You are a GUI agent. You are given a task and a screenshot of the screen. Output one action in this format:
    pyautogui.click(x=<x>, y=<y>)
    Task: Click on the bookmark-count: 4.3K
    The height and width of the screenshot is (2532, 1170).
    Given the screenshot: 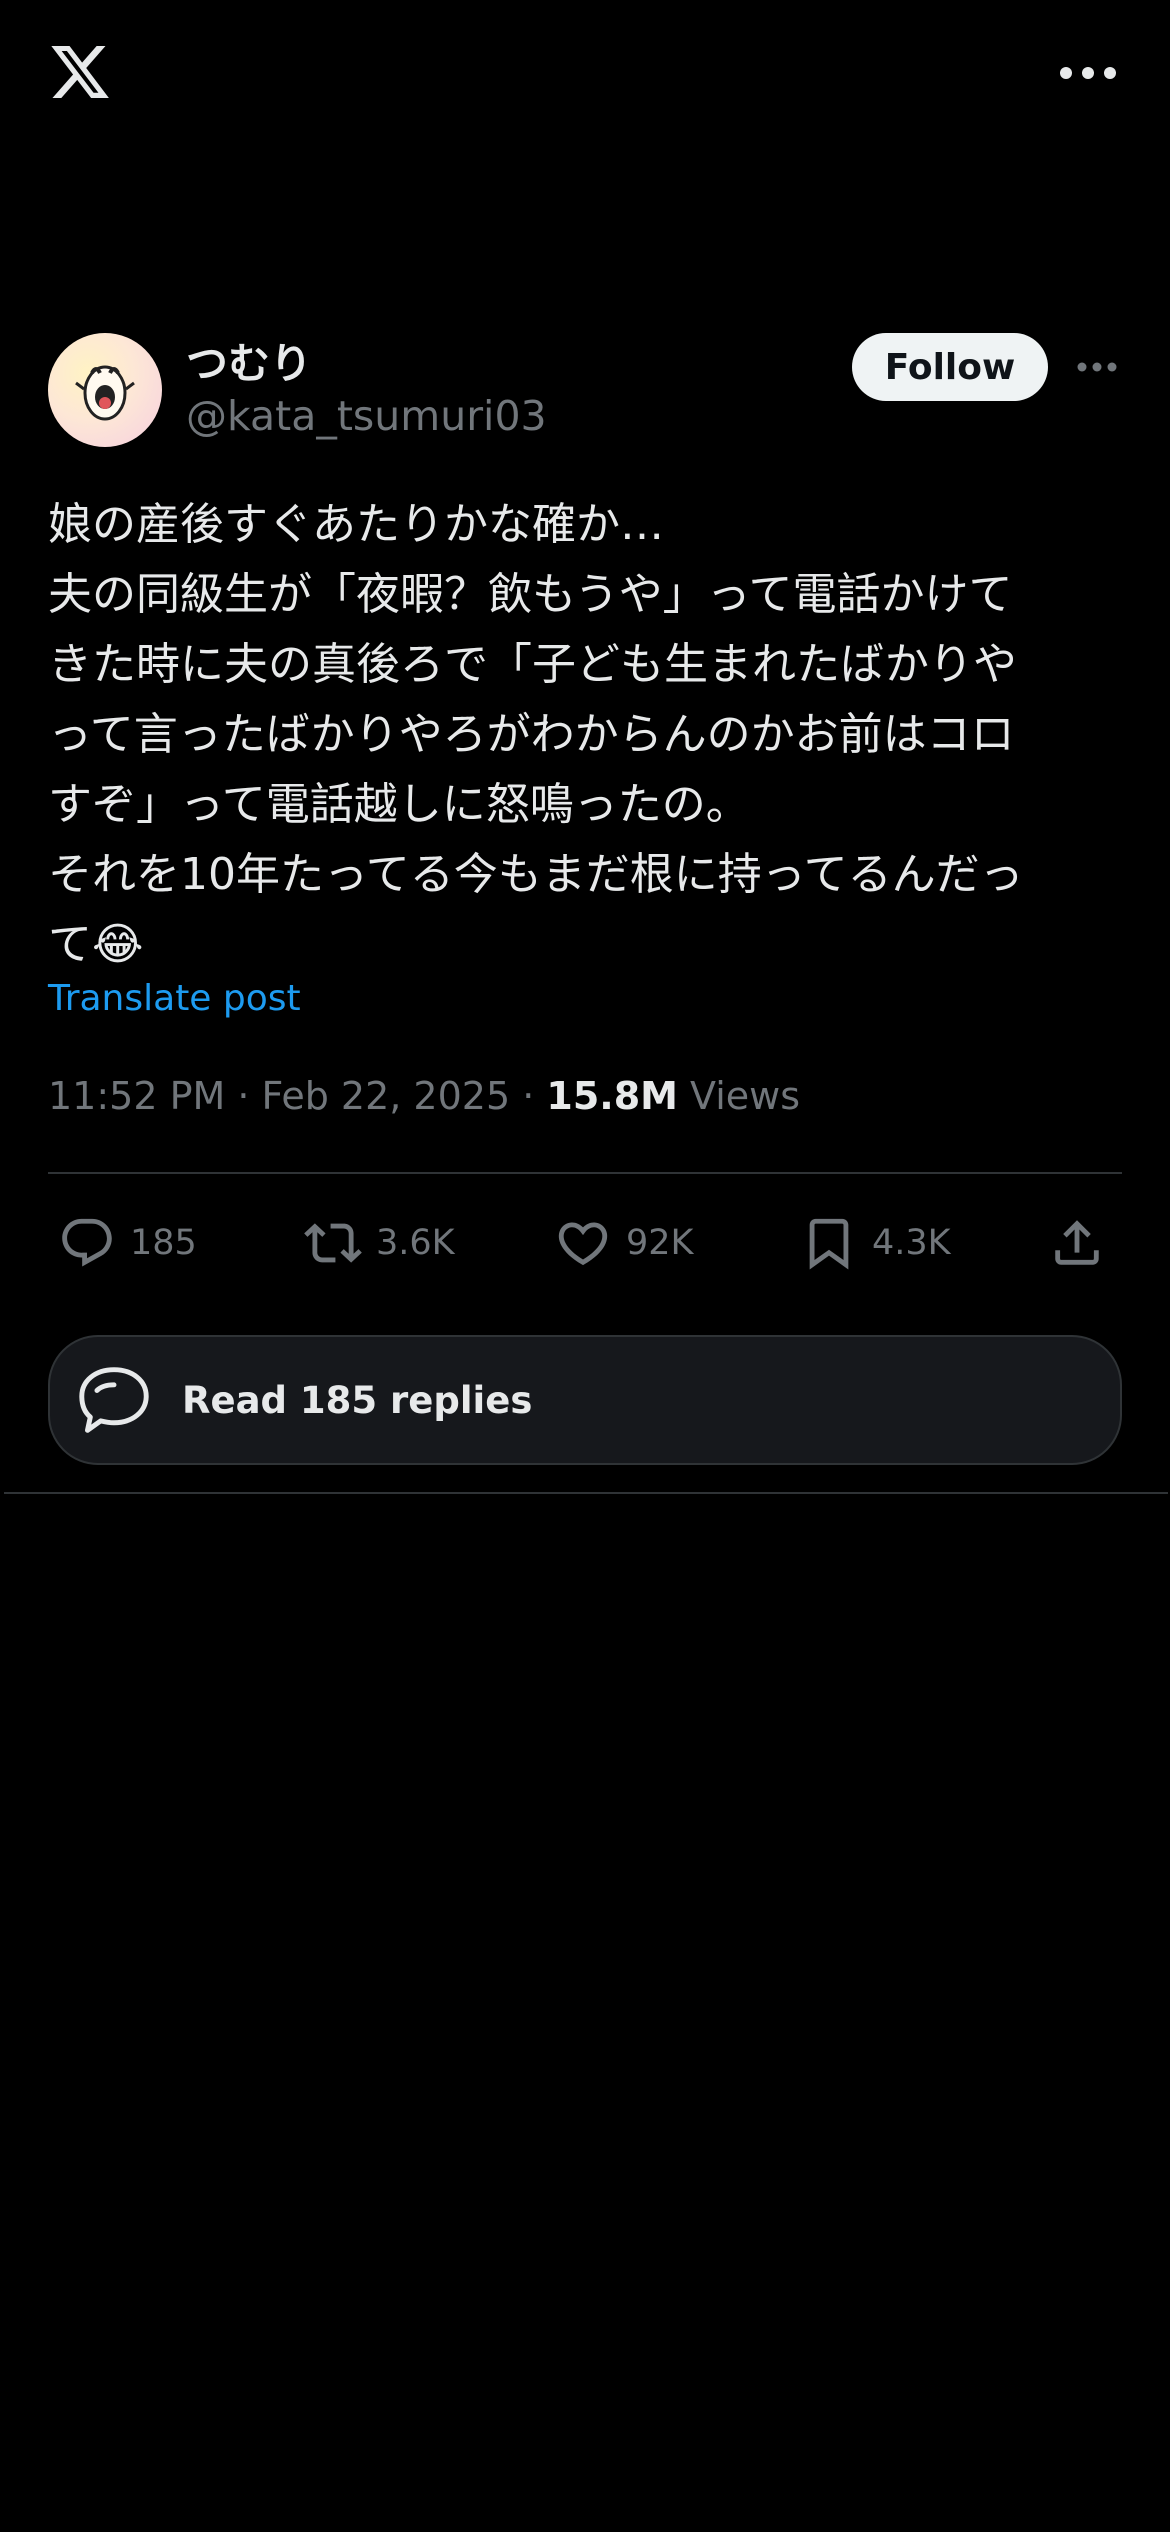 What is the action you would take?
    pyautogui.click(x=911, y=1243)
    